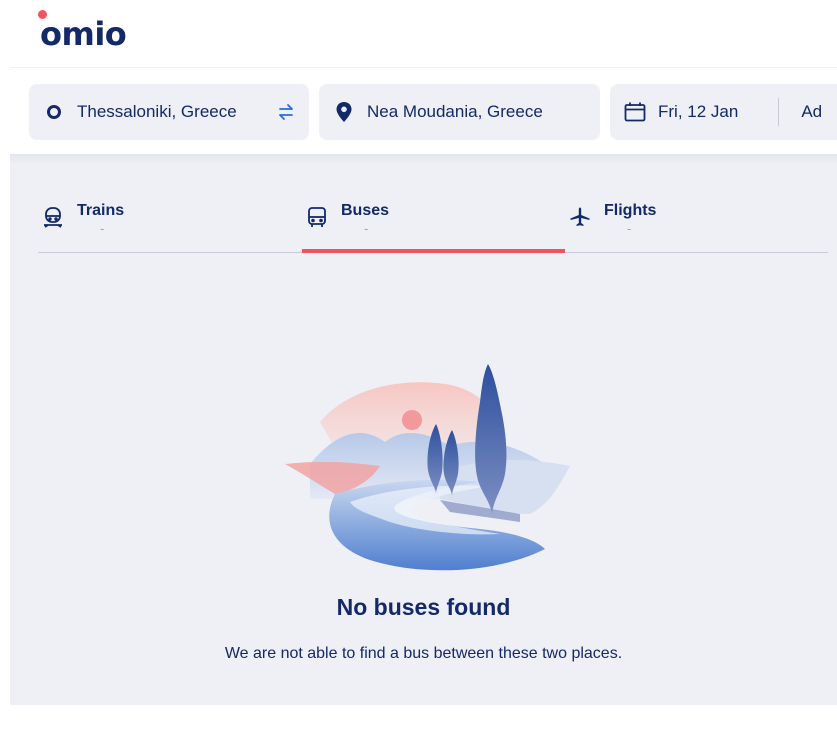 This screenshot has height=733, width=837. Describe the element at coordinates (101, 210) in the screenshot. I see `tab-trains-label: Trains` at that location.